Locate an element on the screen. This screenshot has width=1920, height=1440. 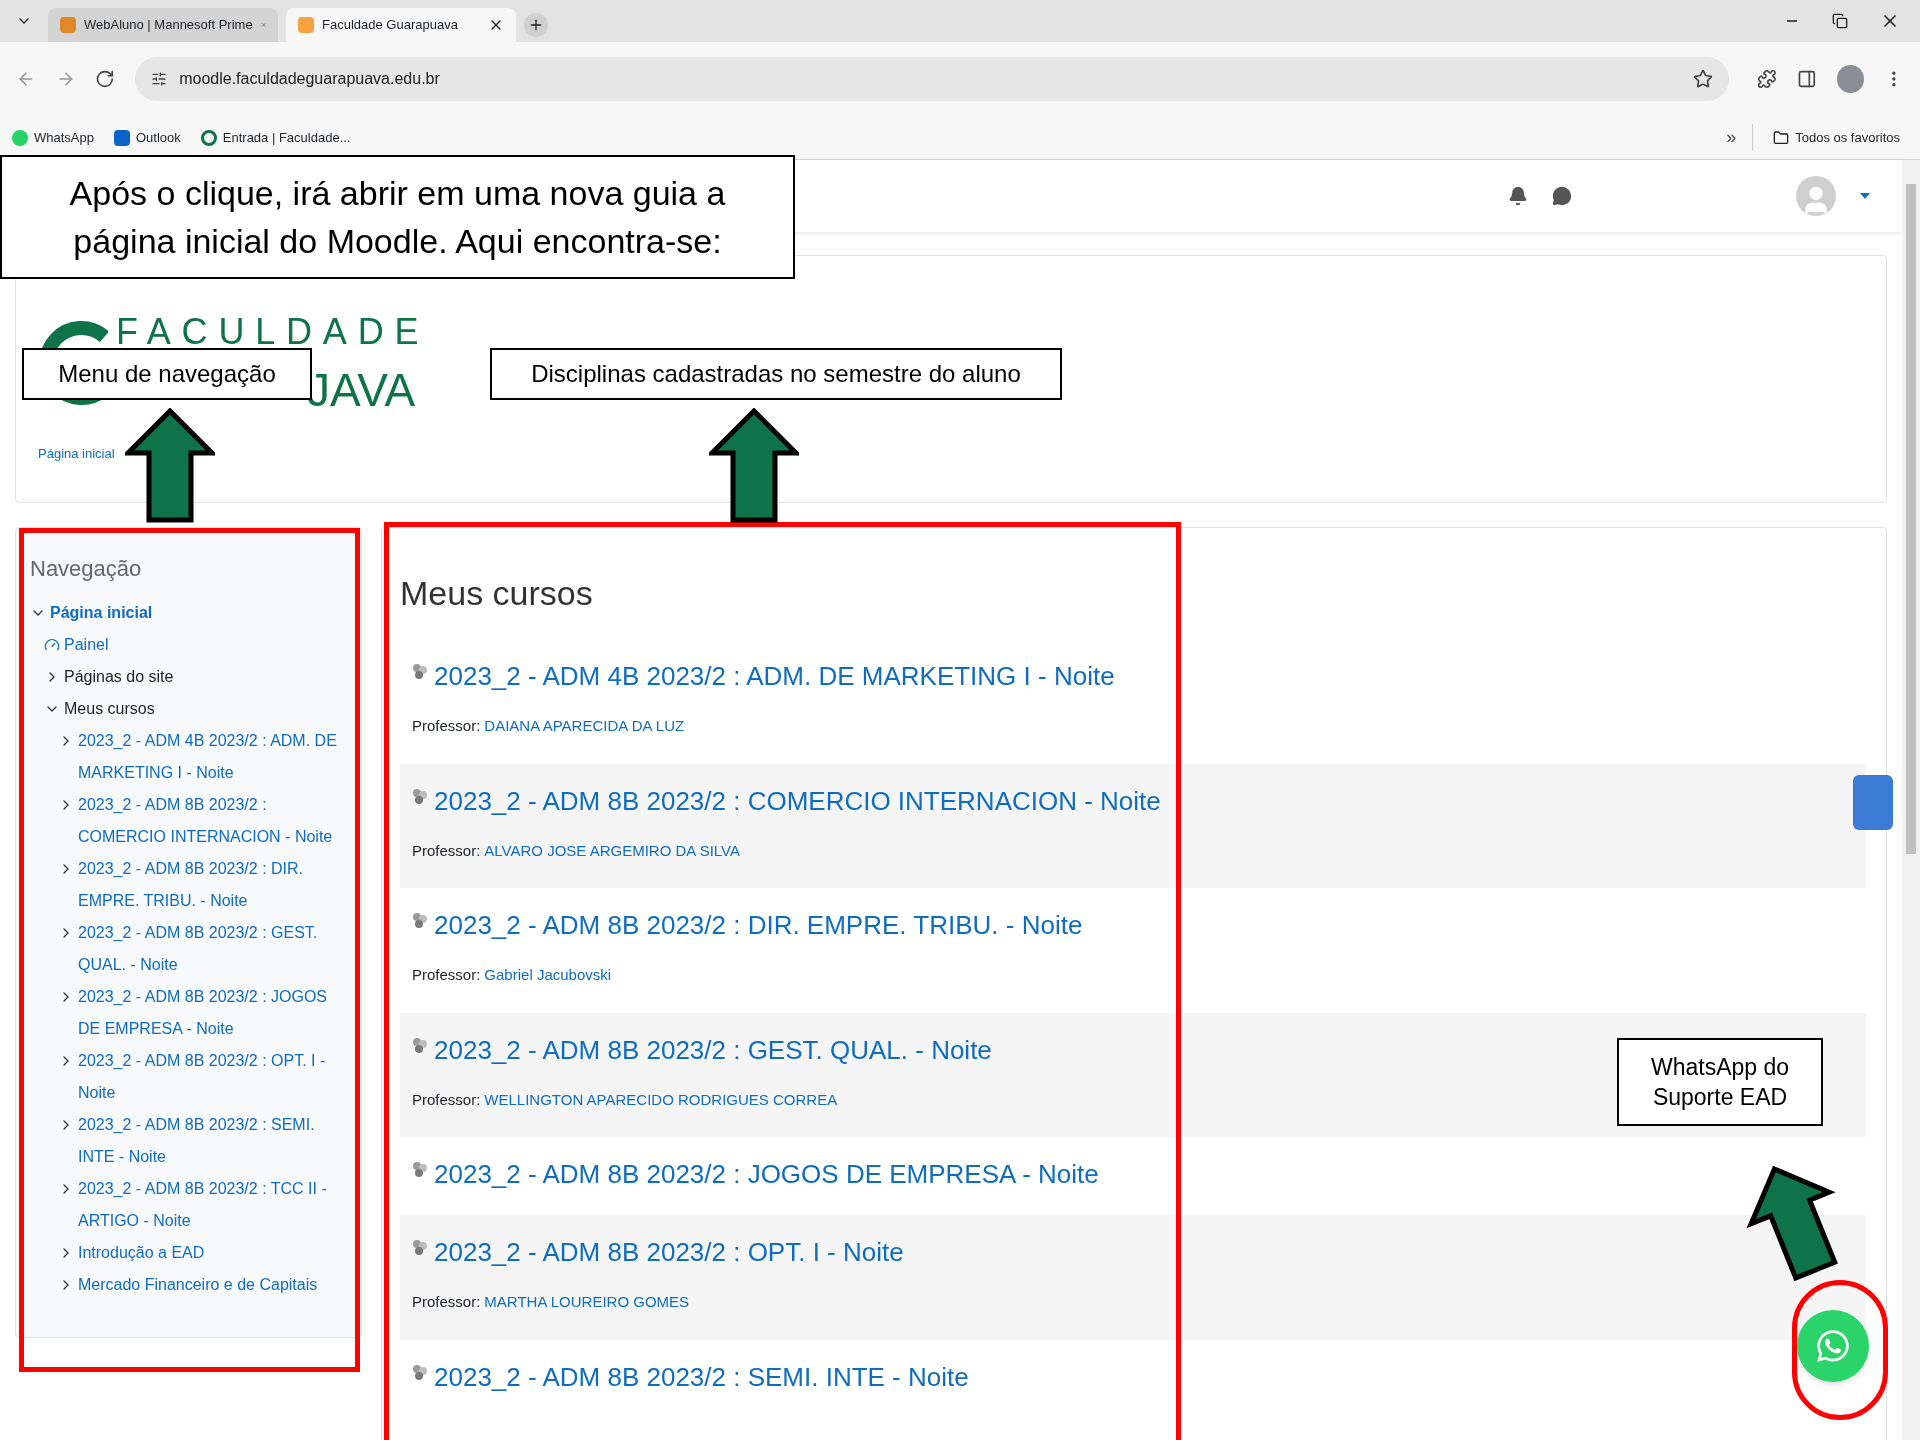
course-link: 2023_2 - ADM 8B 2023/2 : SEMI. INTE - Noite is located at coordinates (701, 1376).